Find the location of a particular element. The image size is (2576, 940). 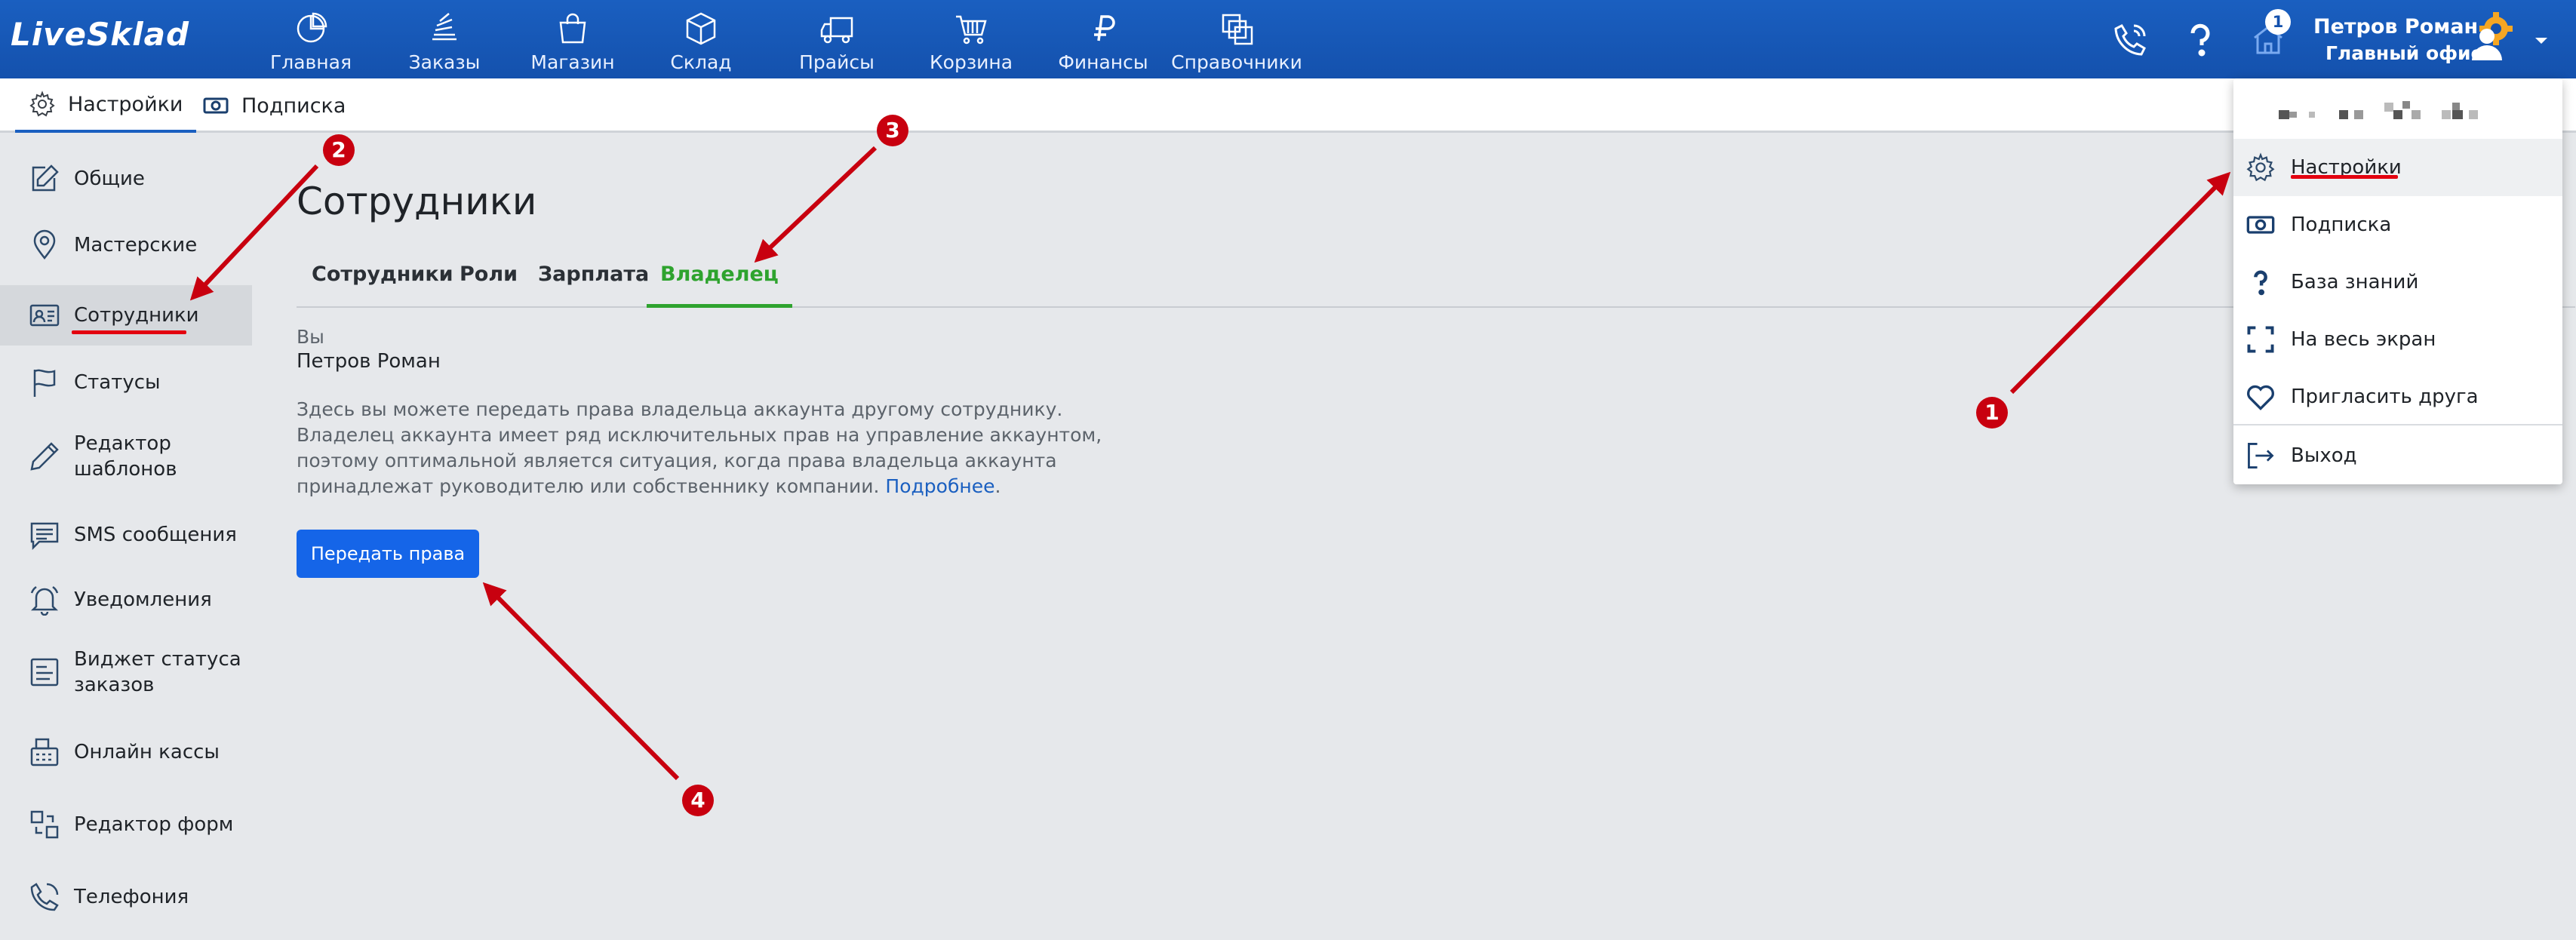

flag-icon is located at coordinates (44, 383).